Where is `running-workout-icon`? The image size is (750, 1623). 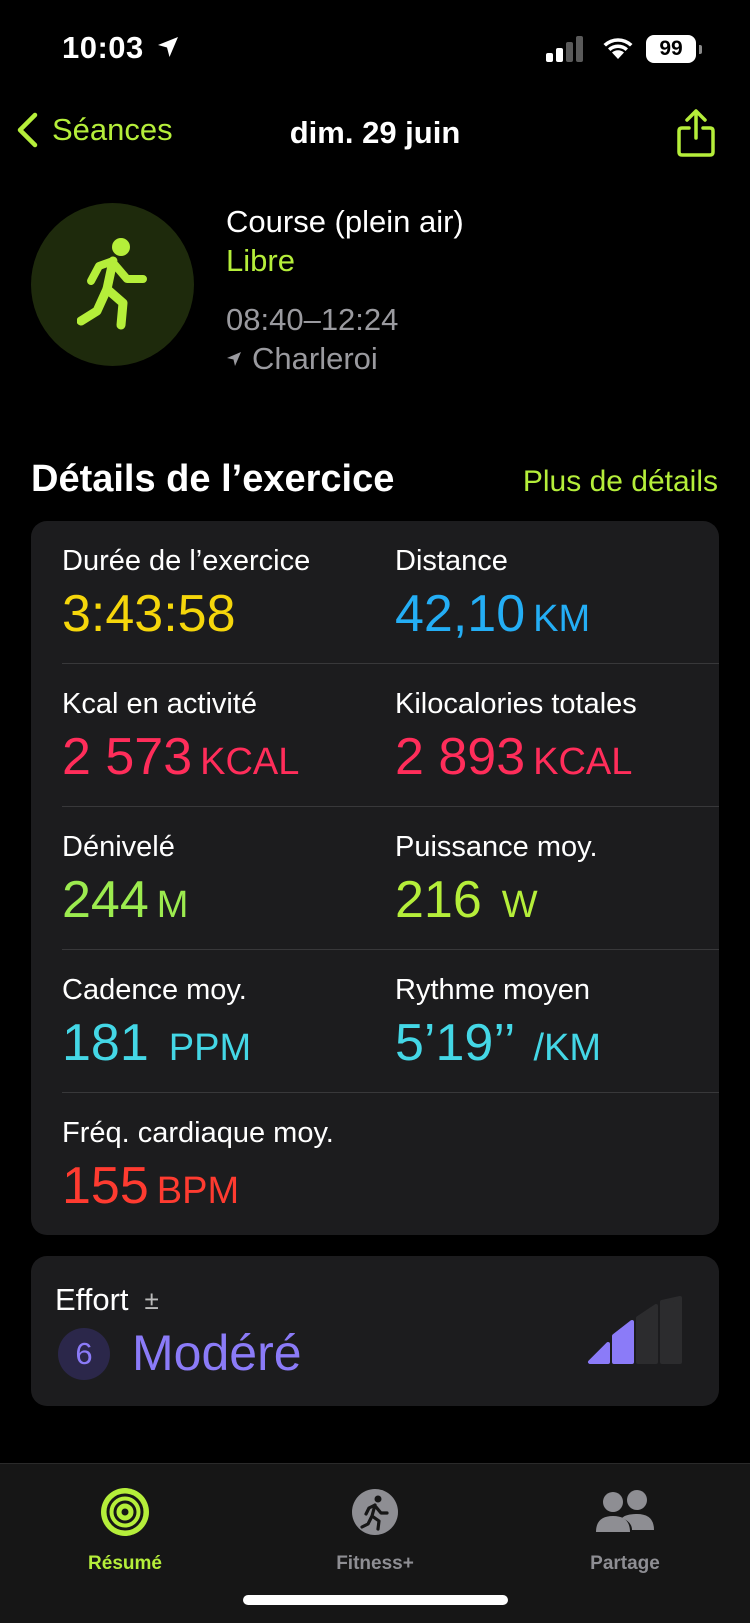 running-workout-icon is located at coordinates (112, 284).